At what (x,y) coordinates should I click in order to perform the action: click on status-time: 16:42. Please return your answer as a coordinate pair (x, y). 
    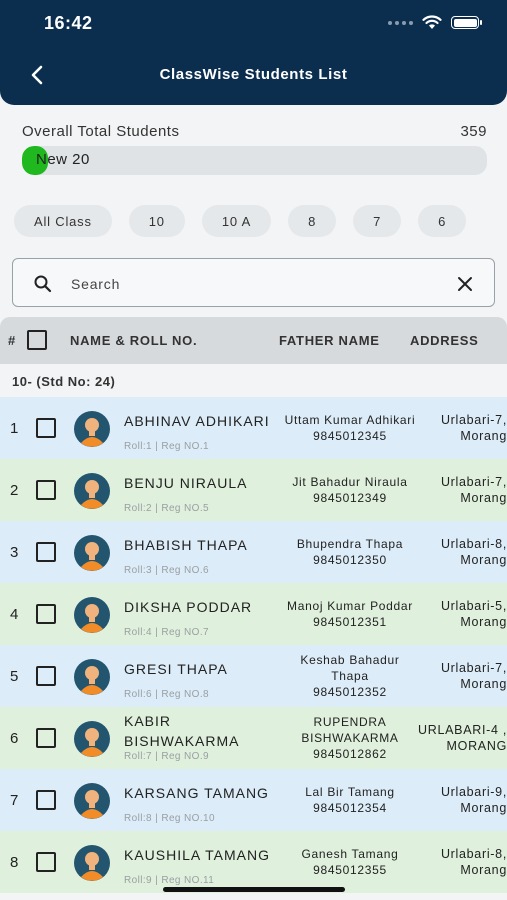
    Looking at the image, I should click on (68, 23).